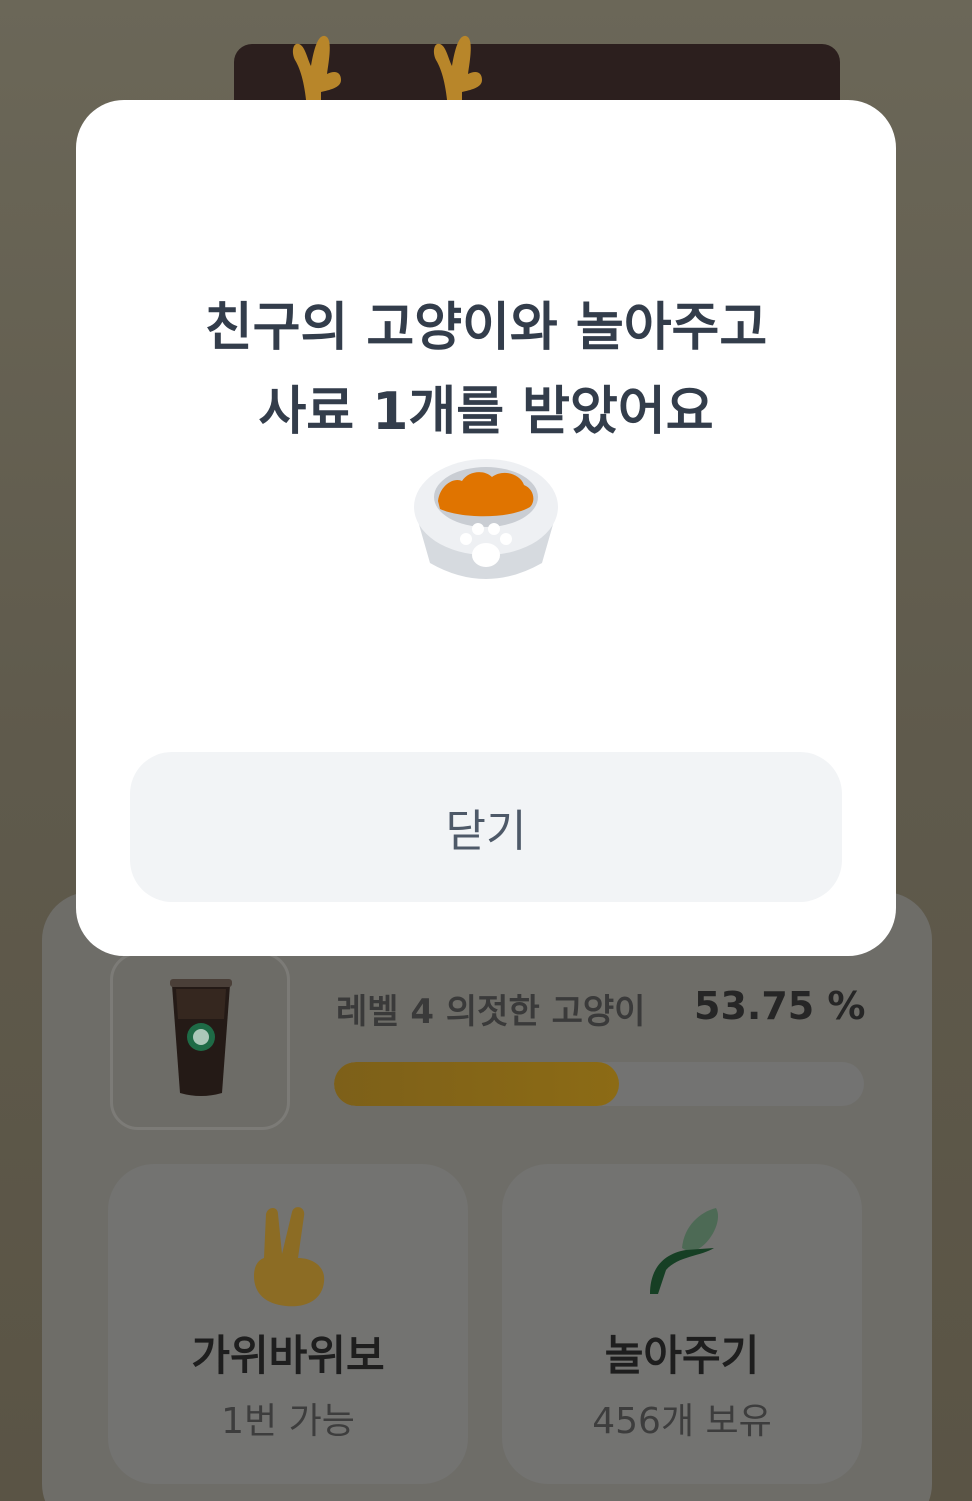 The width and height of the screenshot is (972, 1501). I want to click on play-title: 놀아주기, so click(682, 1355).